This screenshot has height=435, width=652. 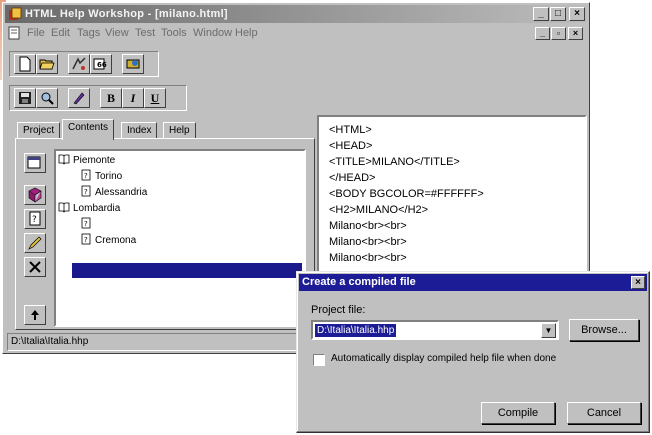 What do you see at coordinates (15, 13) in the screenshot?
I see `app-icon` at bounding box center [15, 13].